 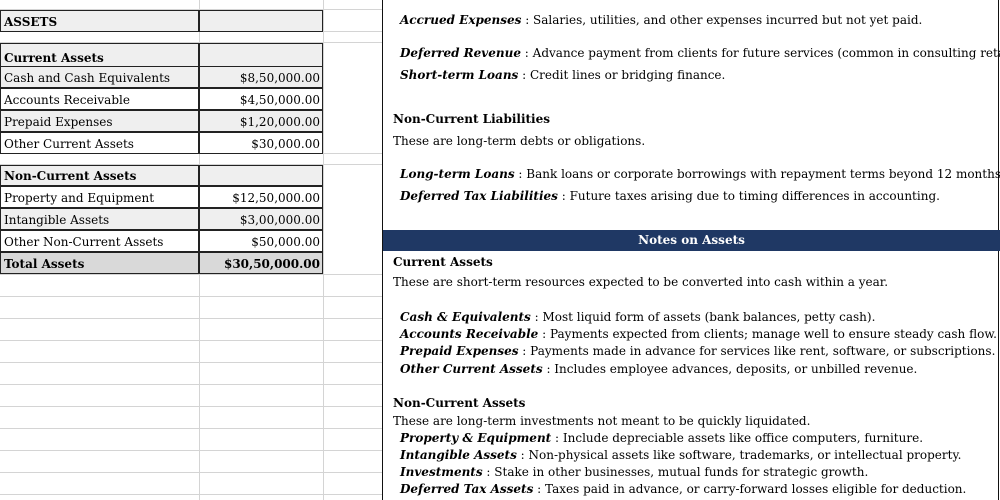 I want to click on table-row-label: Intangible Assets, so click(x=99, y=219).